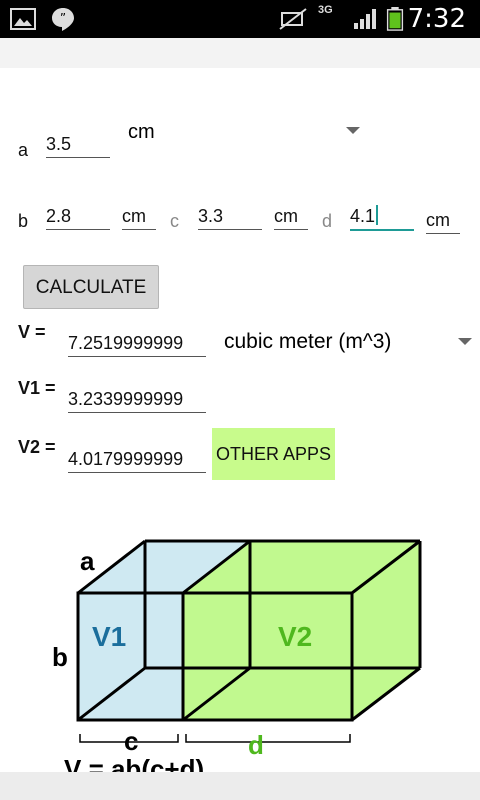 This screenshot has width=480, height=800. I want to click on label-v: V =, so click(32, 332).